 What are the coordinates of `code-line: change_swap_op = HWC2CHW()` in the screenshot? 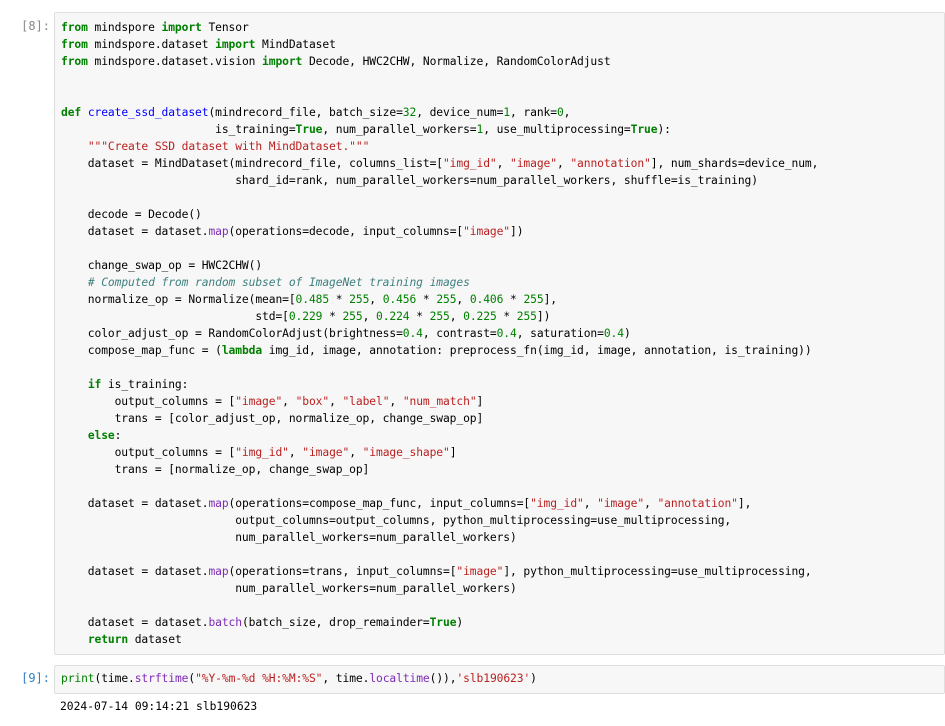 It's located at (502, 265).